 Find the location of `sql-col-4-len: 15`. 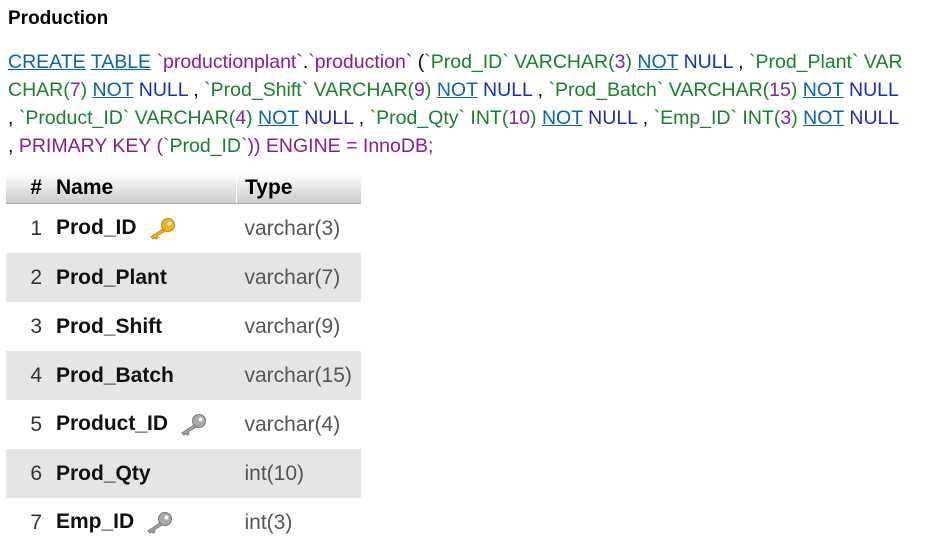

sql-col-4-len: 15 is located at coordinates (780, 90).